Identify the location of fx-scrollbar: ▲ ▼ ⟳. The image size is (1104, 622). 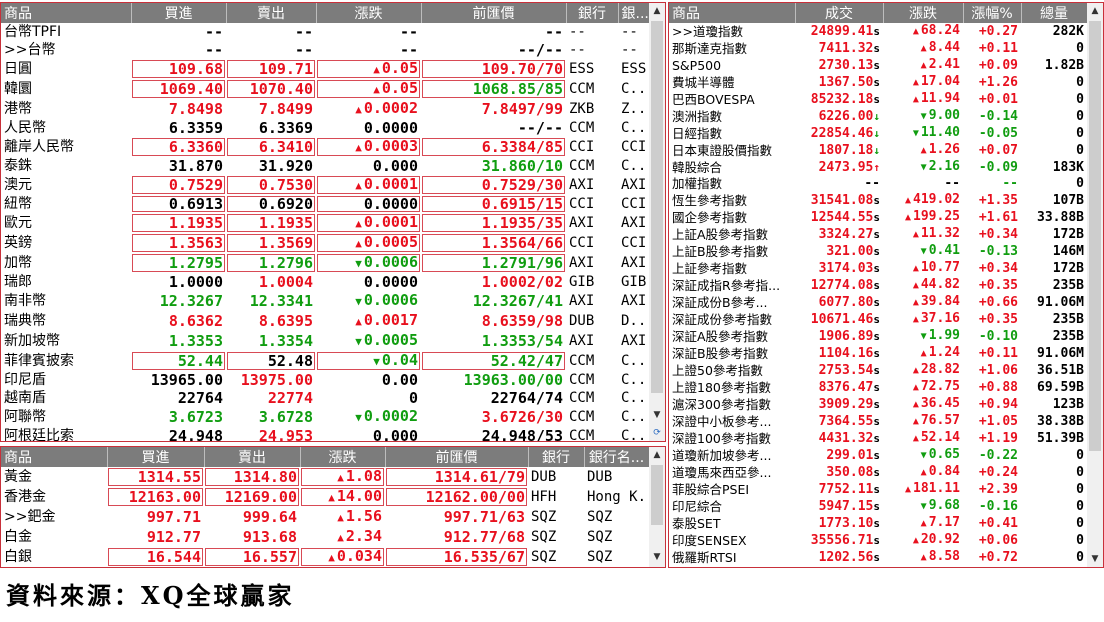
(657, 222).